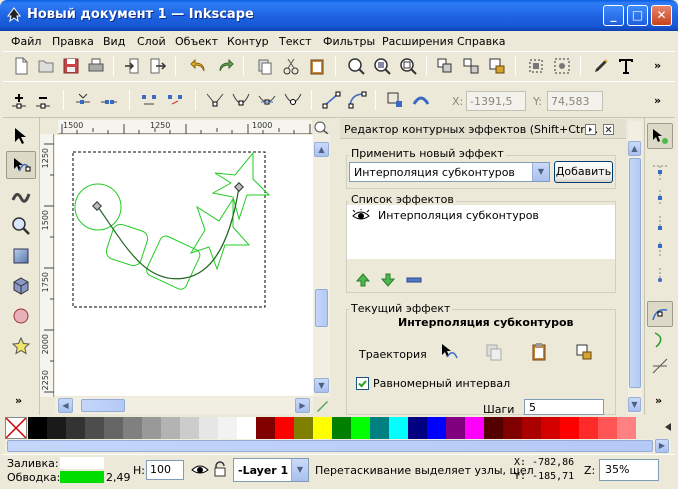  Describe the element at coordinates (265, 66) in the screenshot. I see `duplicate-icon` at that location.